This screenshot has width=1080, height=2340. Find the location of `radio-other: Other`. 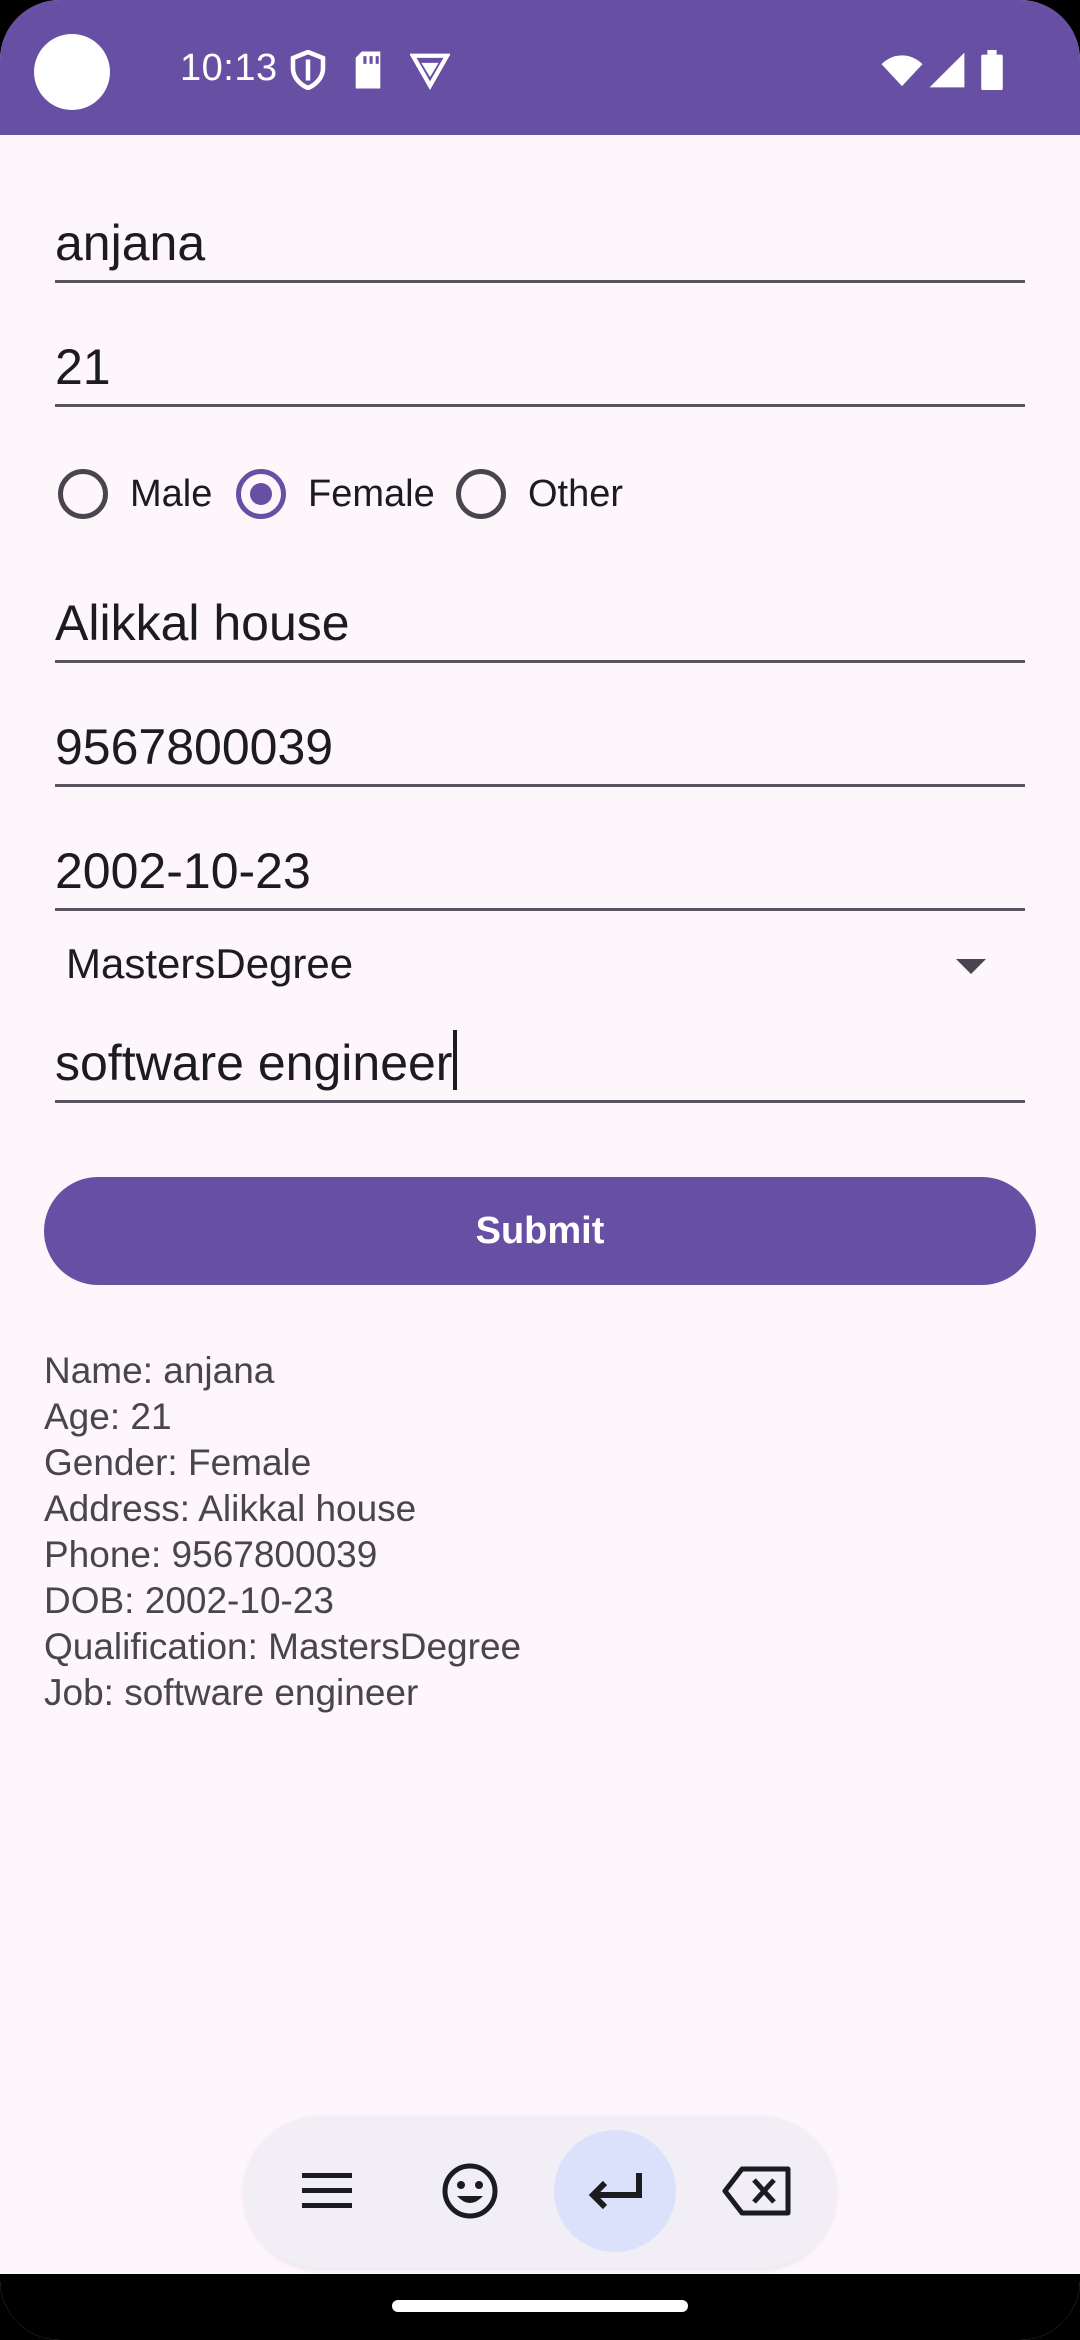

radio-other: Other is located at coordinates (539, 494).